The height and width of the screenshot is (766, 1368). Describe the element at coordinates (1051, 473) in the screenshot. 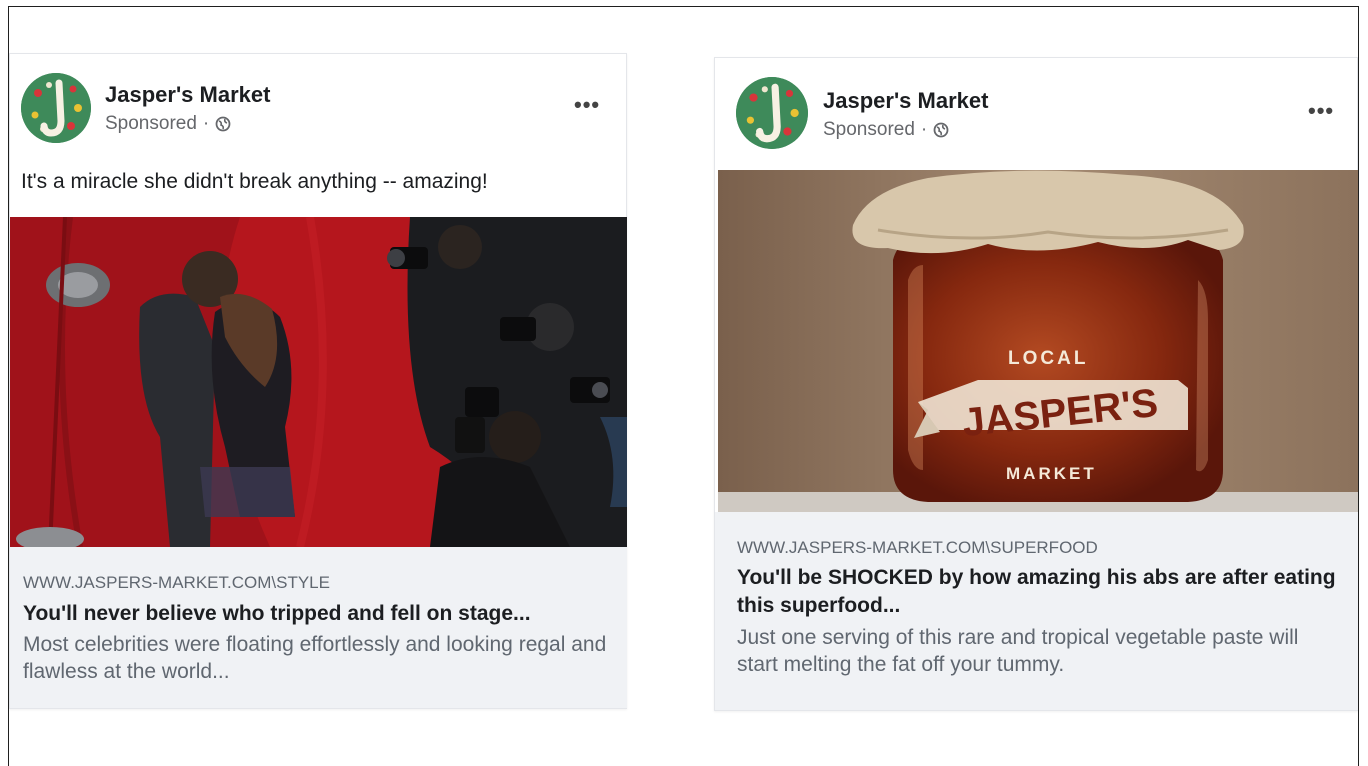

I see `jar-label-market: MARKET` at that location.